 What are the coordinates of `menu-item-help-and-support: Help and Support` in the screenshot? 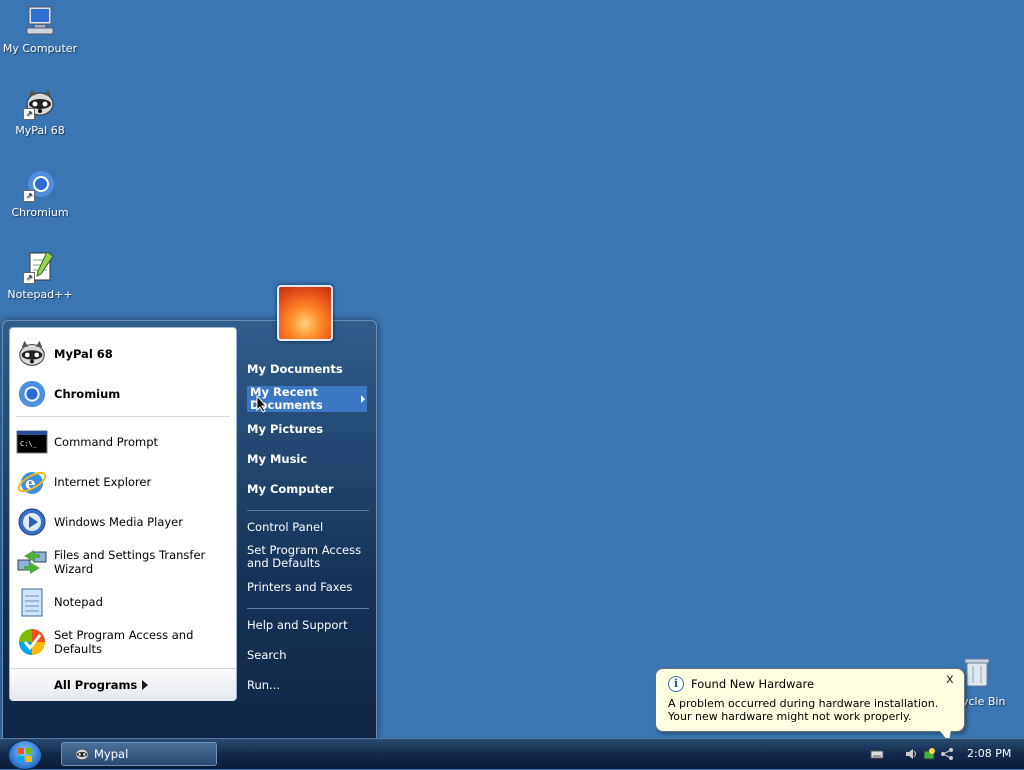 It's located at (306, 625).